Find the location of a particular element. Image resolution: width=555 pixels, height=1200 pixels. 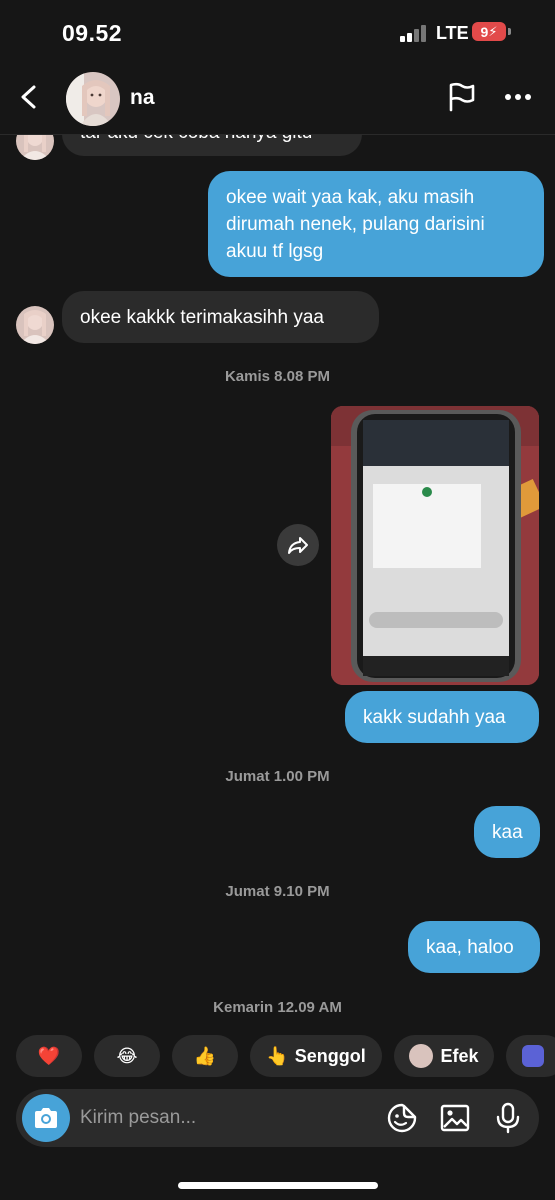

pointing-hand-icon: 👆 is located at coordinates (277, 1055).